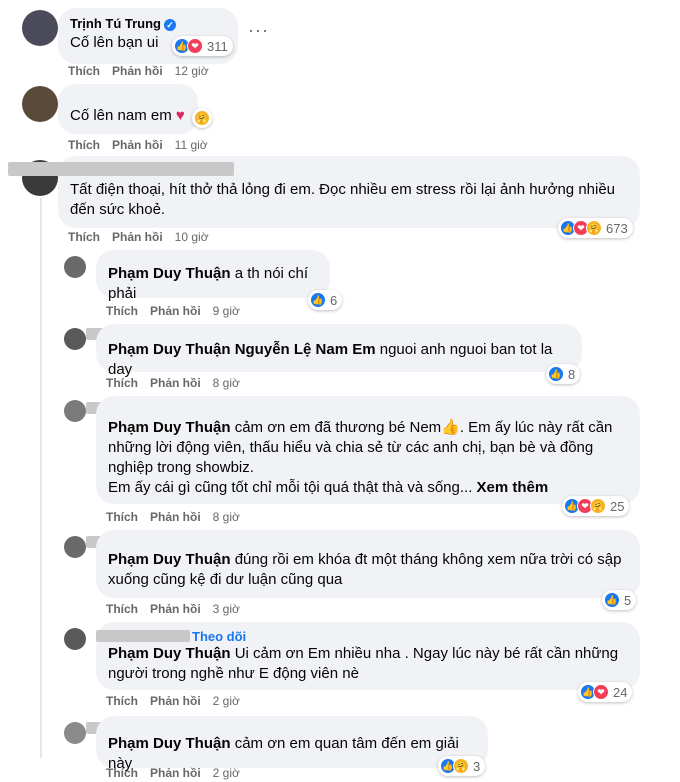 The height and width of the screenshot is (782, 680). I want to click on comment-author: Trịnh Tú Trung, so click(115, 23).